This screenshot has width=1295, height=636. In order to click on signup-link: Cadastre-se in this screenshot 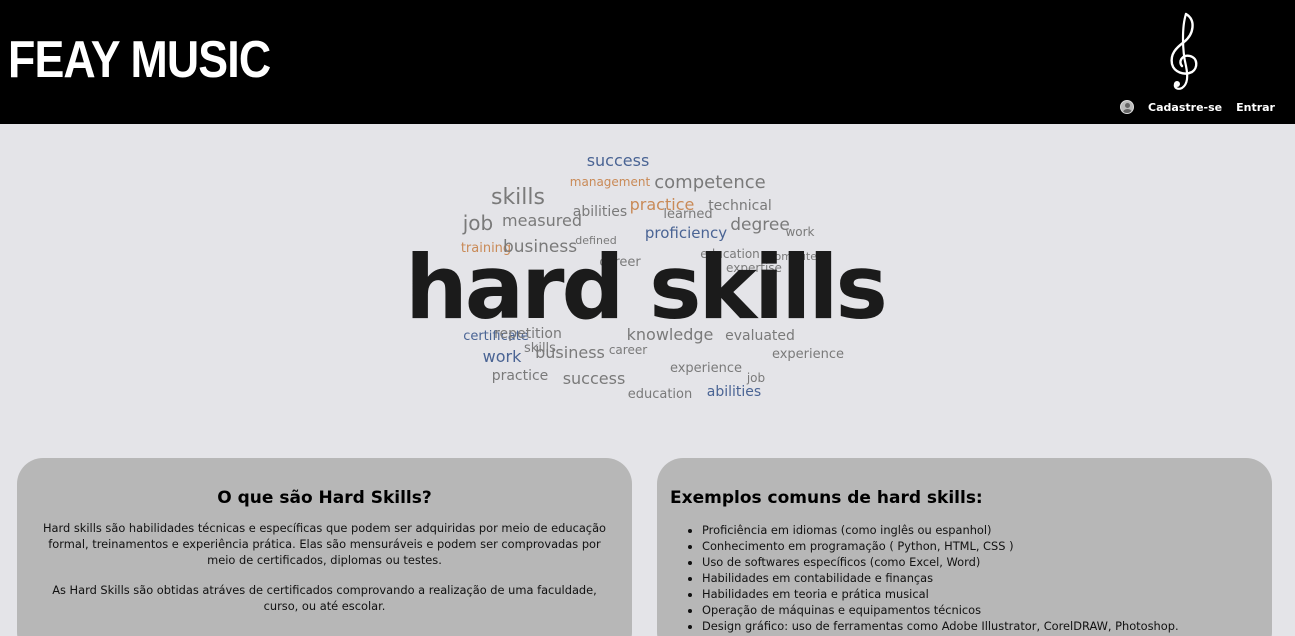, I will do `click(1185, 107)`.